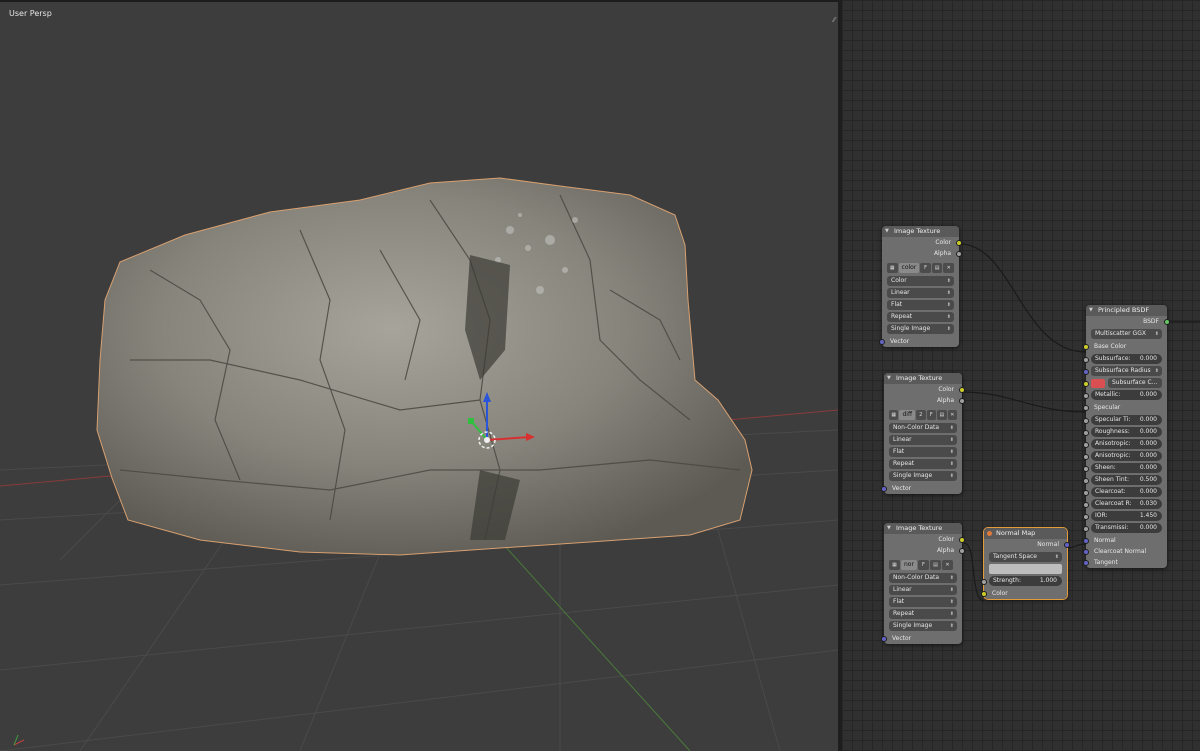  I want to click on subsurface-field: Subsurface: 0.000, so click(1122, 359).